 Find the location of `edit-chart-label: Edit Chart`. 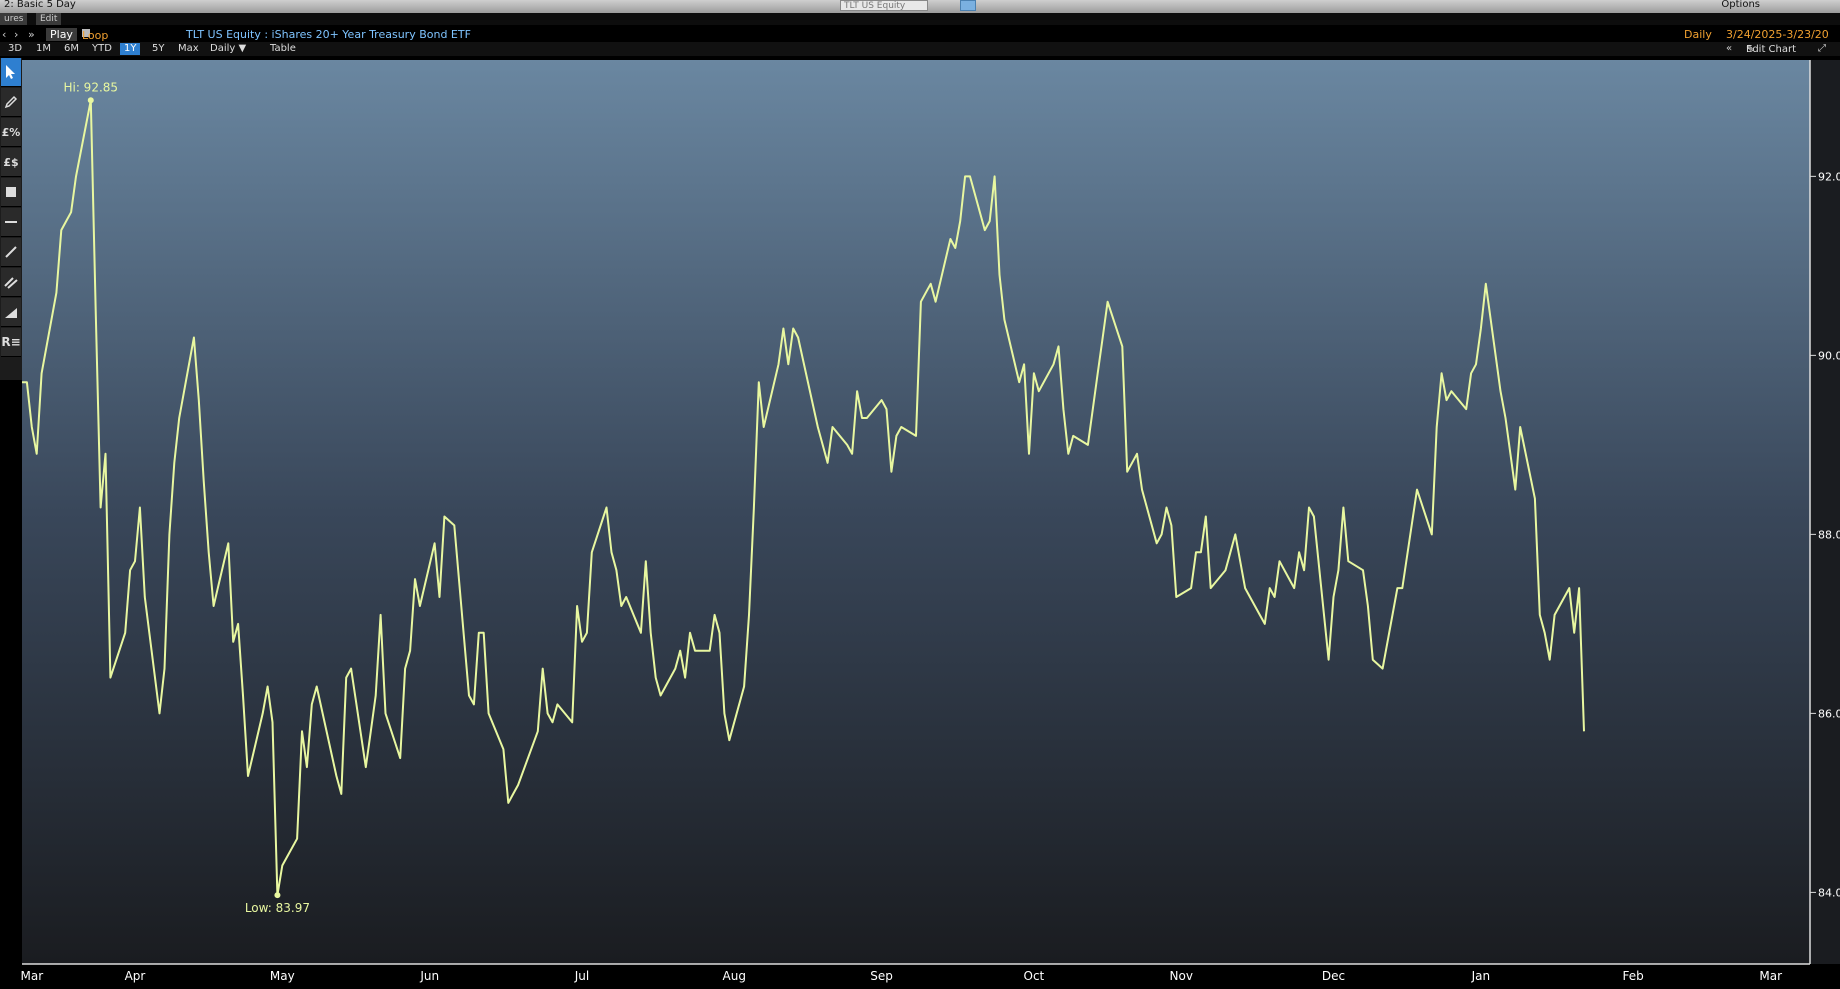

edit-chart-label: Edit Chart is located at coordinates (1771, 49).